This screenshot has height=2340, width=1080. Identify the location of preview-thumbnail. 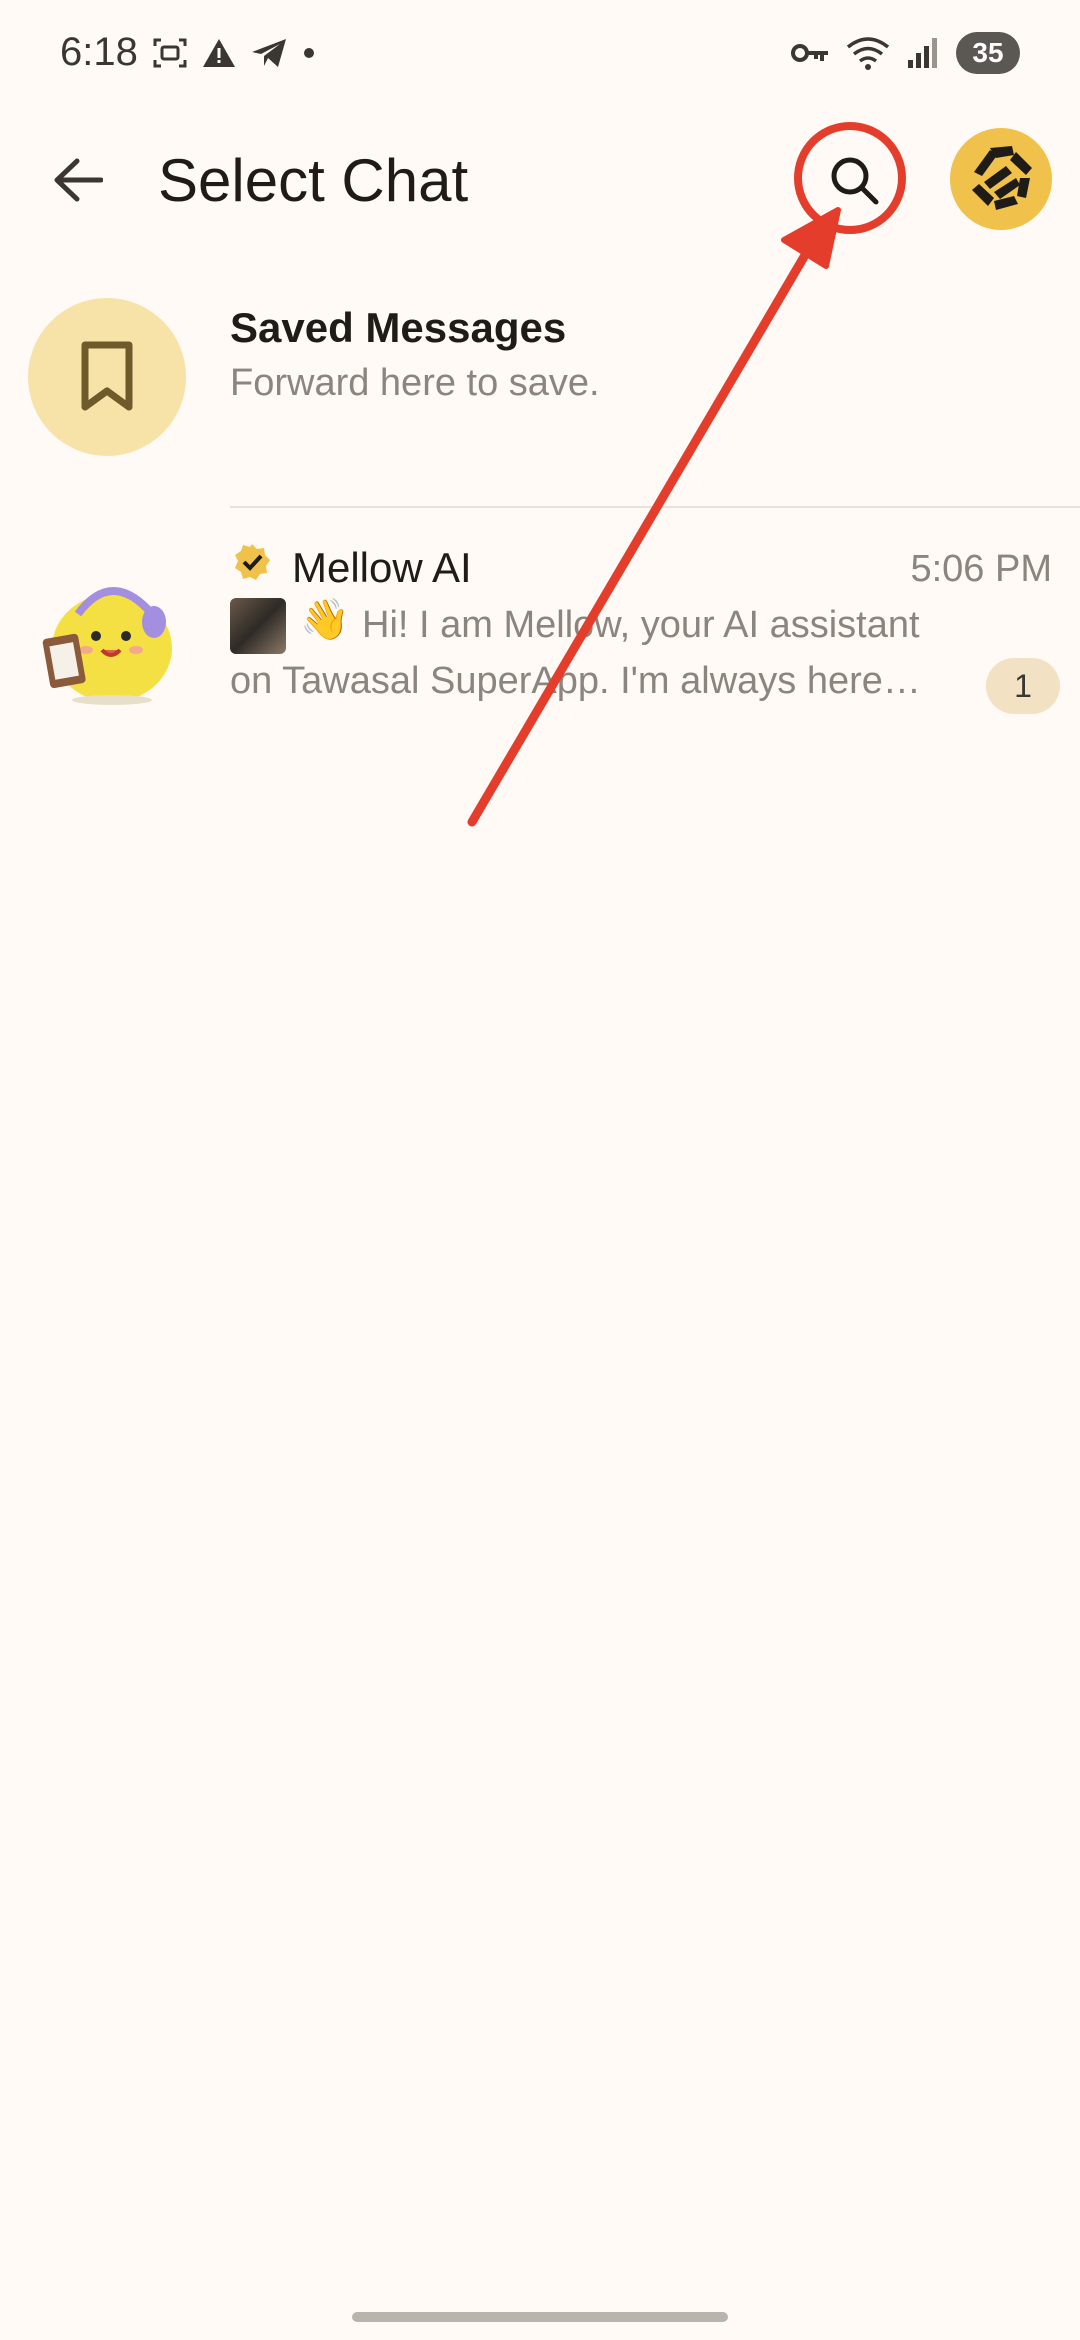
(258, 626).